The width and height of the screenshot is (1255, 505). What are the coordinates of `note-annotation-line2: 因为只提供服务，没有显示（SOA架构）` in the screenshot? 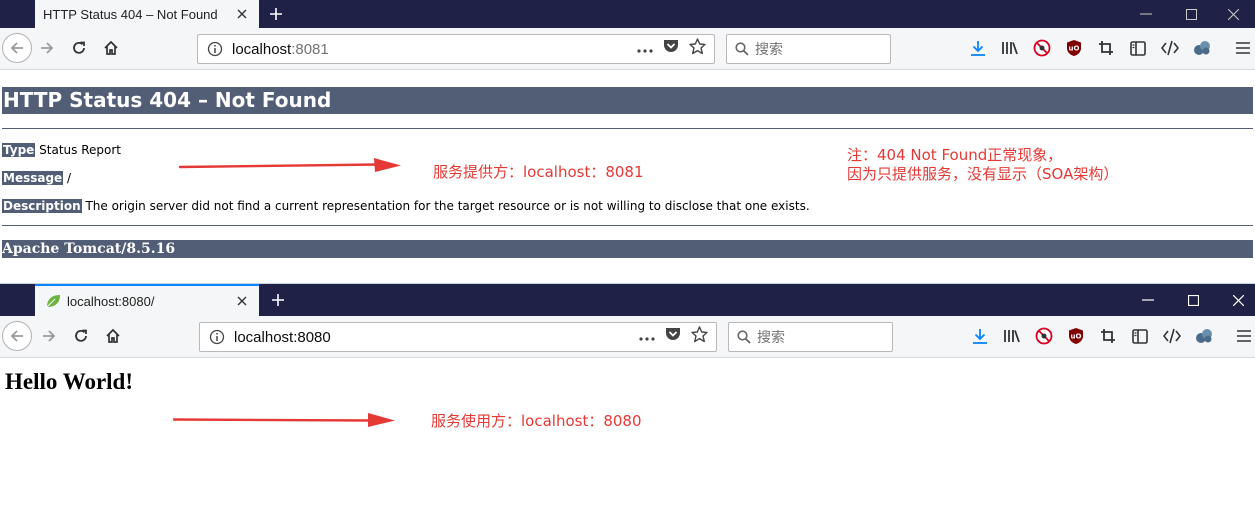 It's located at (983, 174).